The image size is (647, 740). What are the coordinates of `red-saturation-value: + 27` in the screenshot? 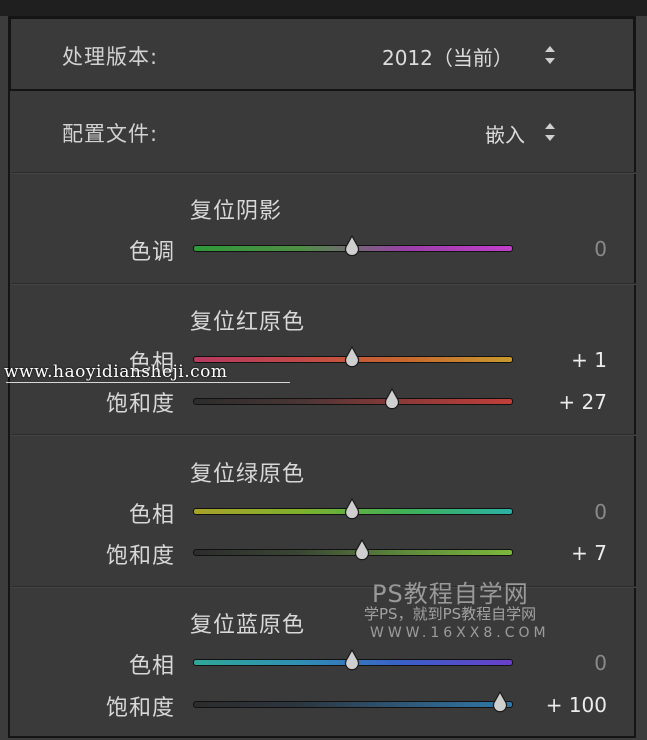 It's located at (582, 402).